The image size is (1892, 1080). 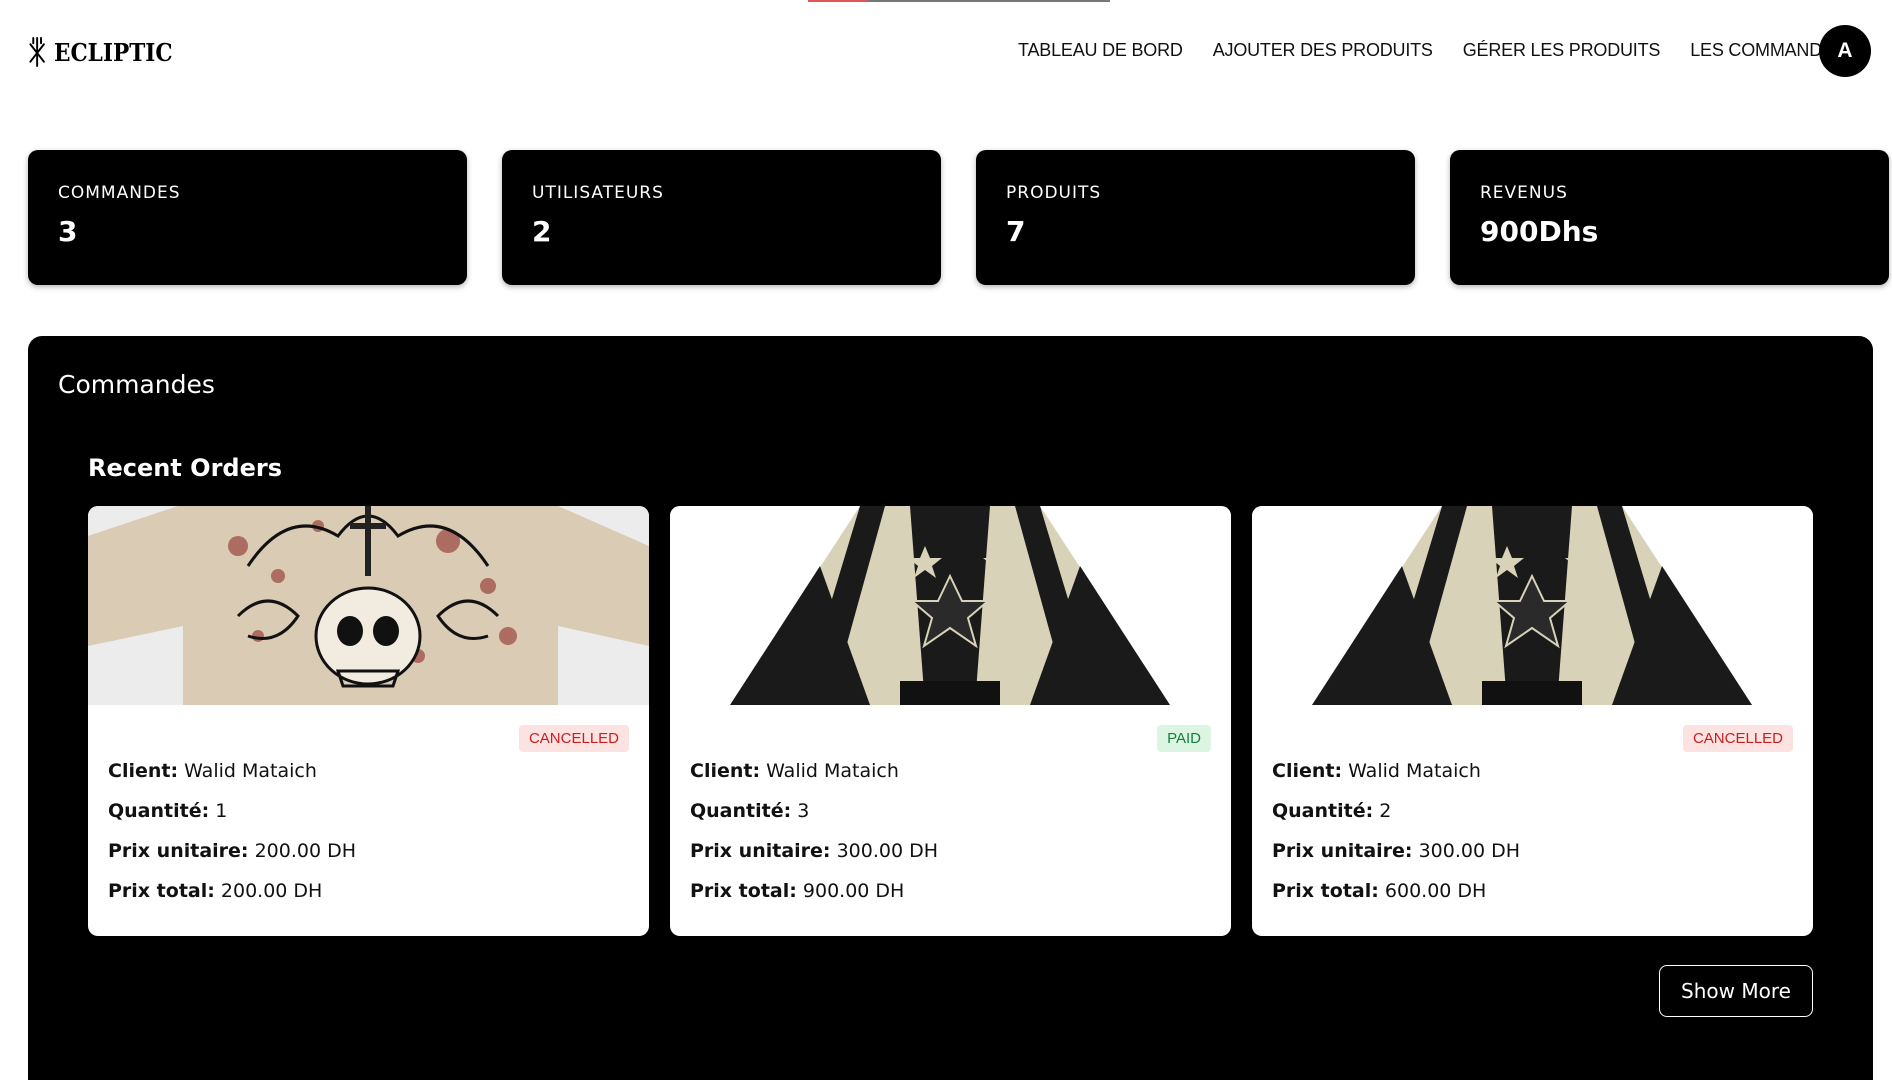 I want to click on stat-card-revenus: REVENUS 900Dhs, so click(x=1669, y=217).